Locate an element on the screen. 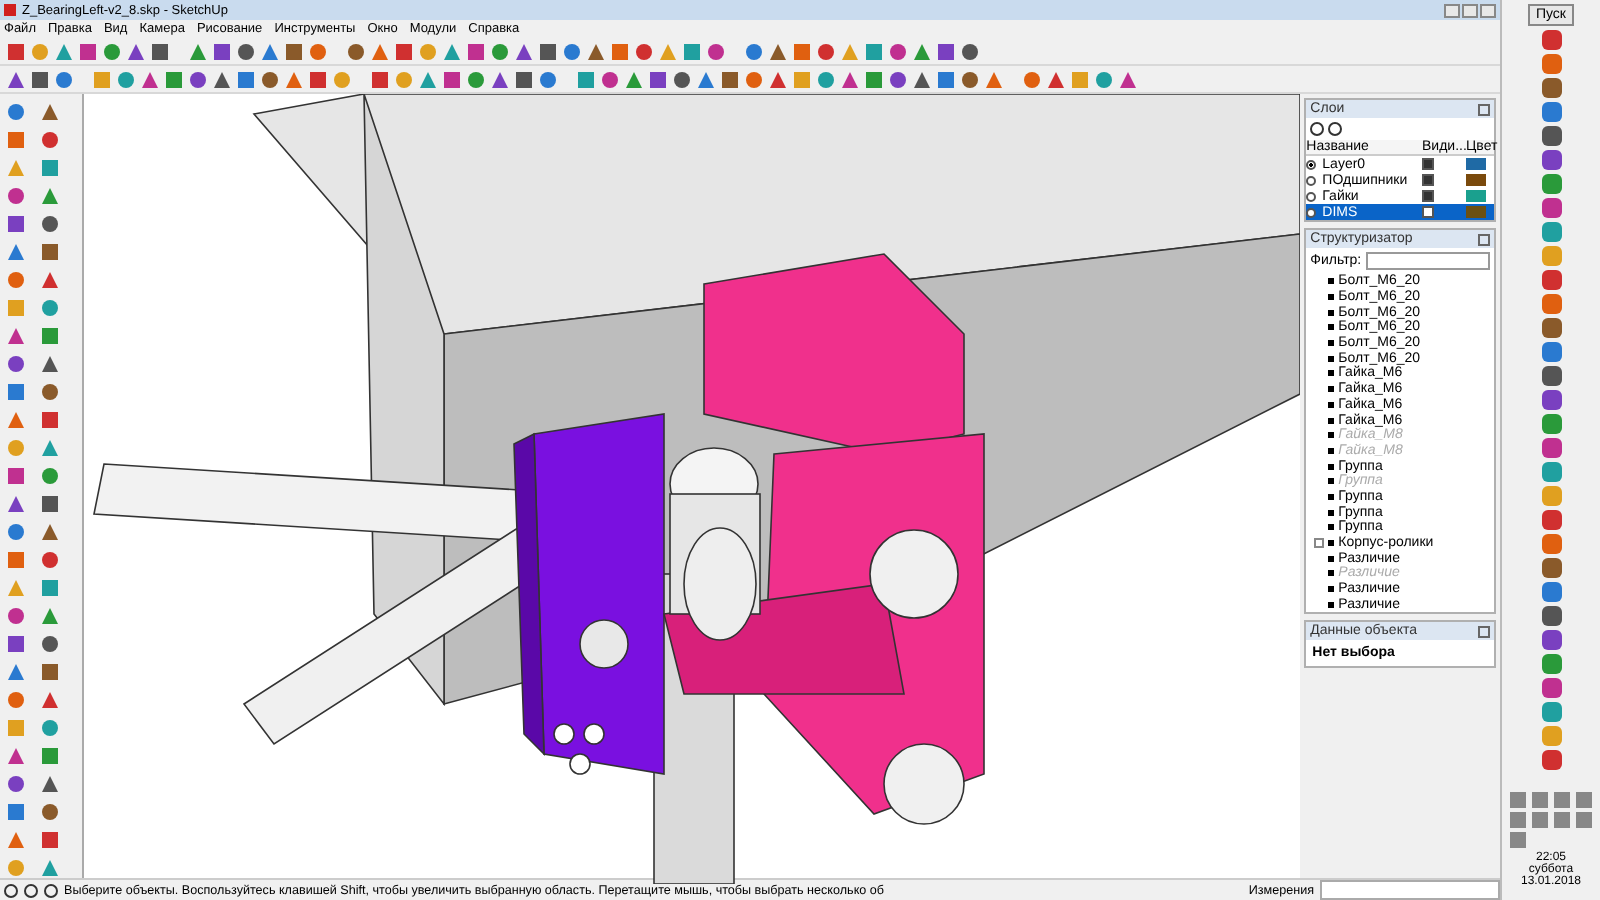 The image size is (1600, 900). close-button is located at coordinates (1488, 10).